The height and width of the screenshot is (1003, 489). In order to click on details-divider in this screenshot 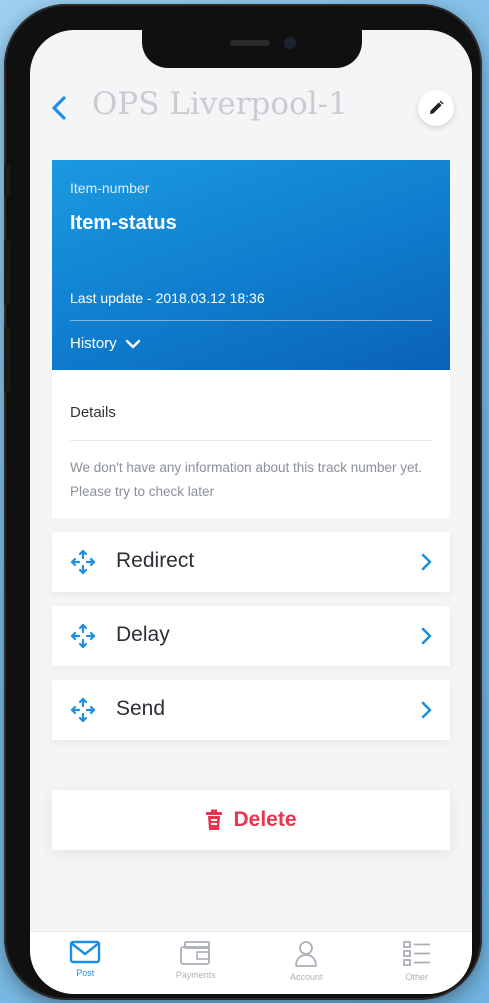, I will do `click(251, 440)`.